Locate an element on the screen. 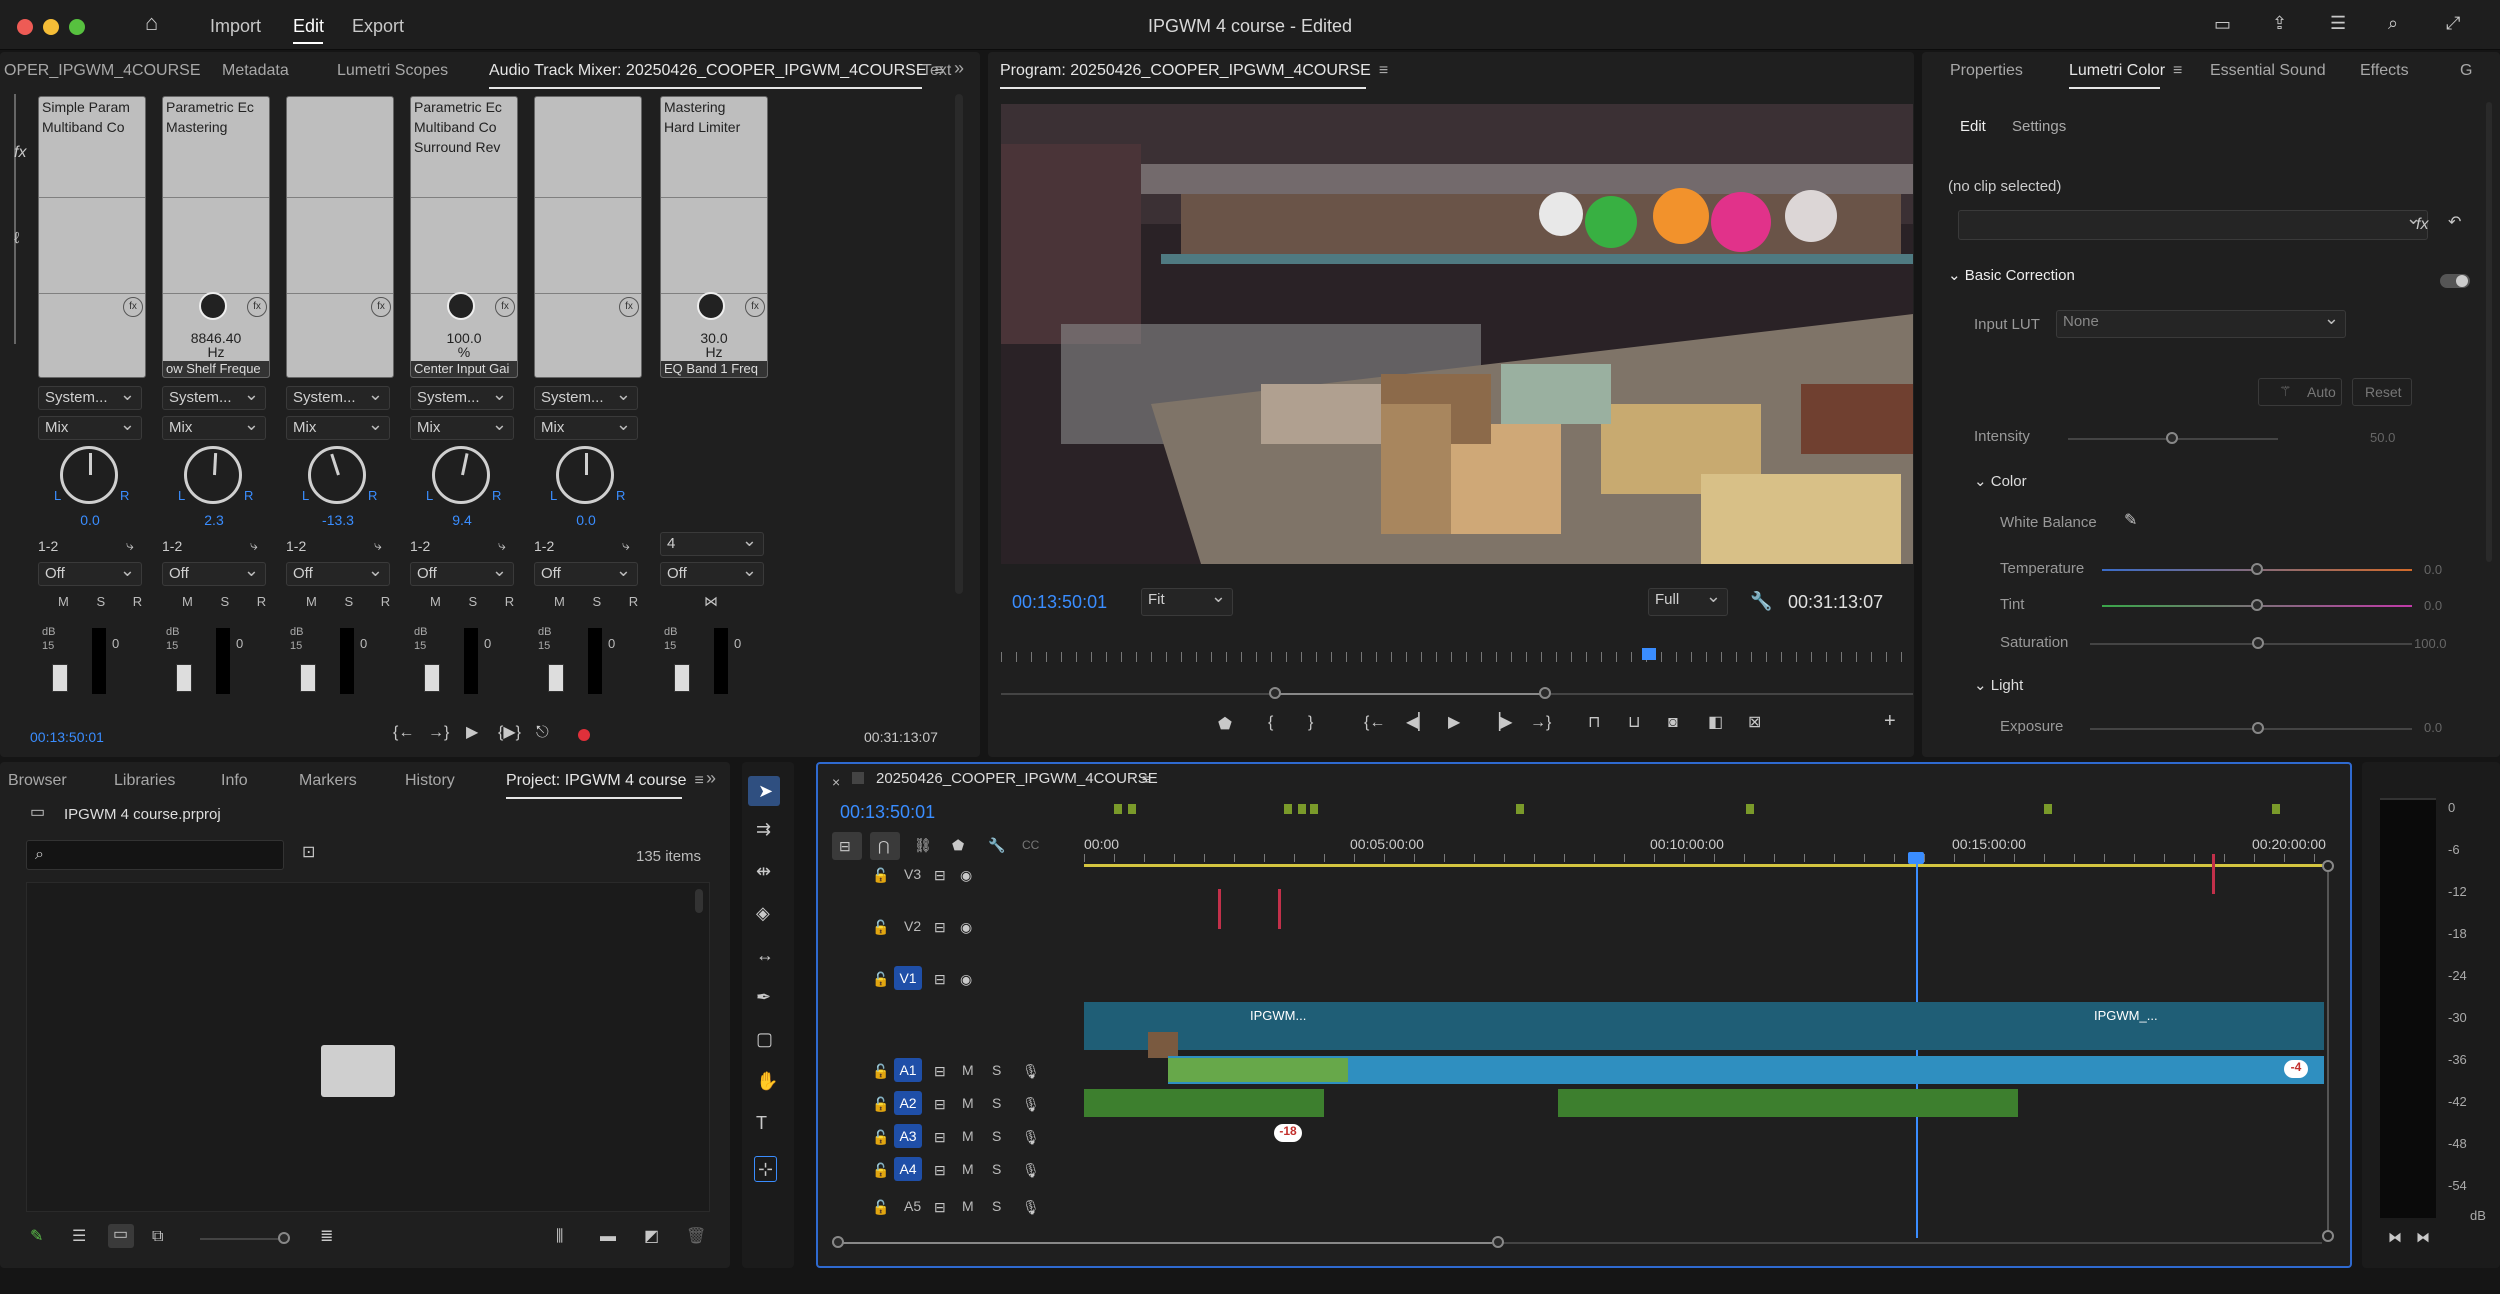 The width and height of the screenshot is (2500, 1294). solo-left-icon: ⧓ is located at coordinates (2395, 1237).